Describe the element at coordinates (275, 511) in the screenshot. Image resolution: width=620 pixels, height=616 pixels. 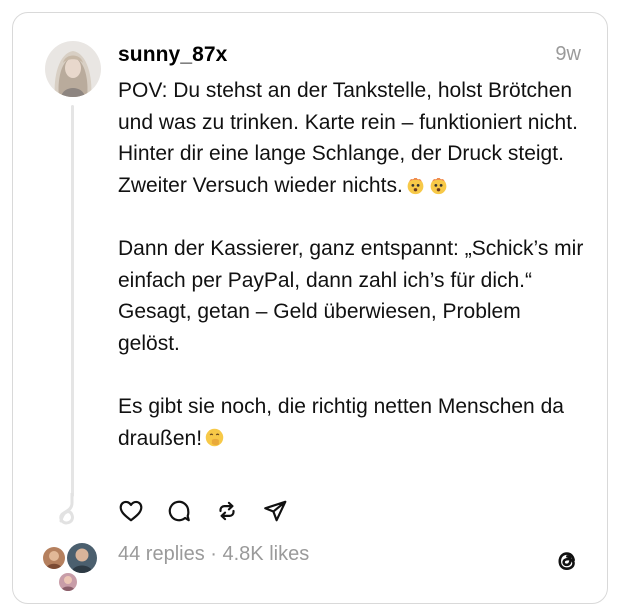
I see `send-icon` at that location.